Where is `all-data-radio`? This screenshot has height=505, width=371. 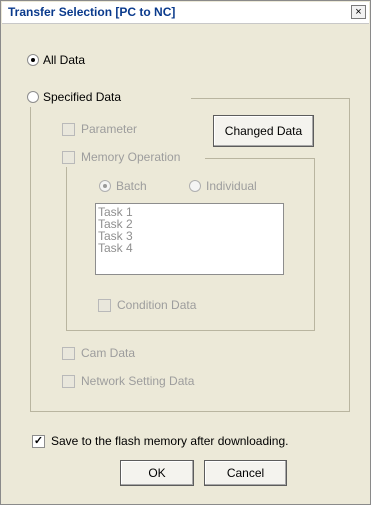
all-data-radio is located at coordinates (33, 60).